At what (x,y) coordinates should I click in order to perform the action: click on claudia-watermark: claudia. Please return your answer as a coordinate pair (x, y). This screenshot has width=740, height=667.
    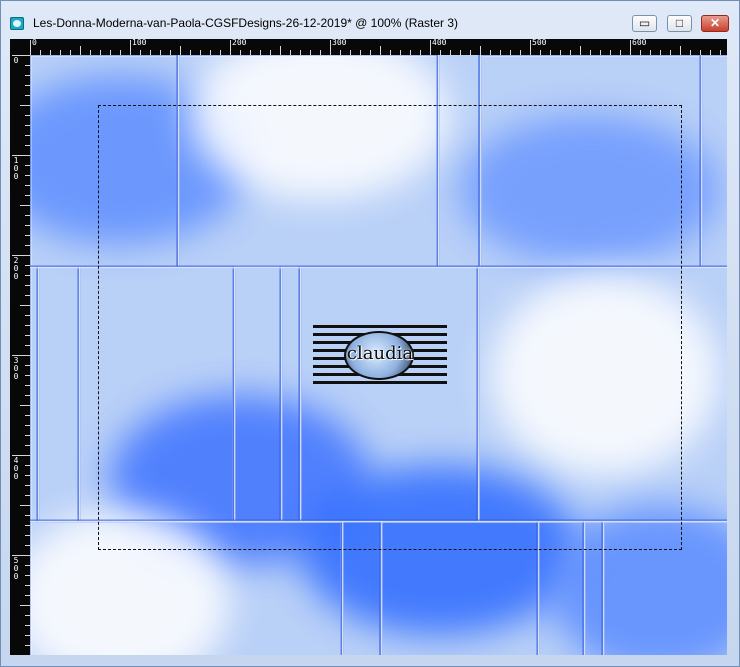
    Looking at the image, I should click on (380, 356).